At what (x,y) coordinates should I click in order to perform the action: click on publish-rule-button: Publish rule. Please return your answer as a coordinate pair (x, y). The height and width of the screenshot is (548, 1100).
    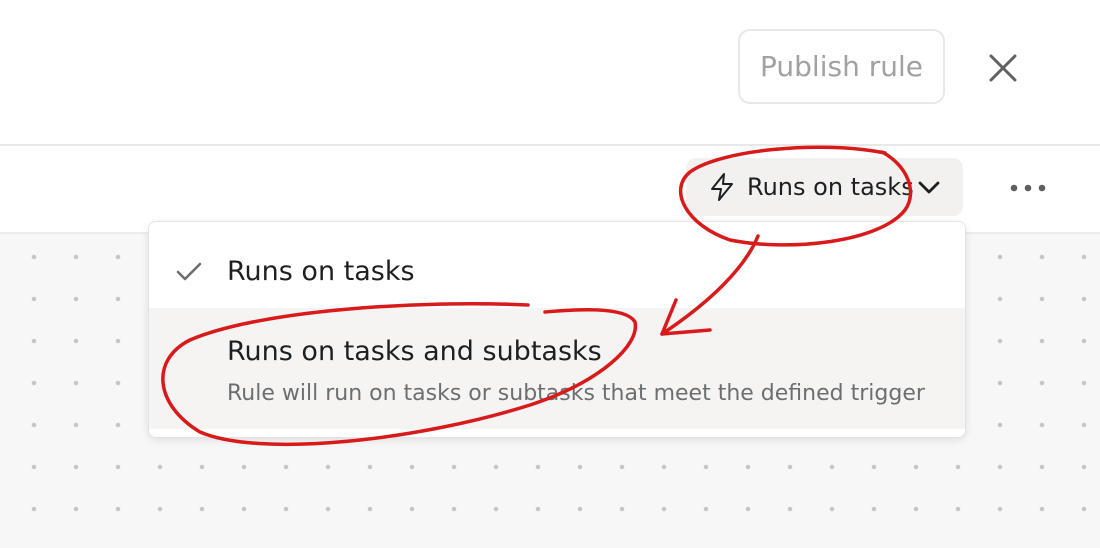
    Looking at the image, I should click on (841, 66).